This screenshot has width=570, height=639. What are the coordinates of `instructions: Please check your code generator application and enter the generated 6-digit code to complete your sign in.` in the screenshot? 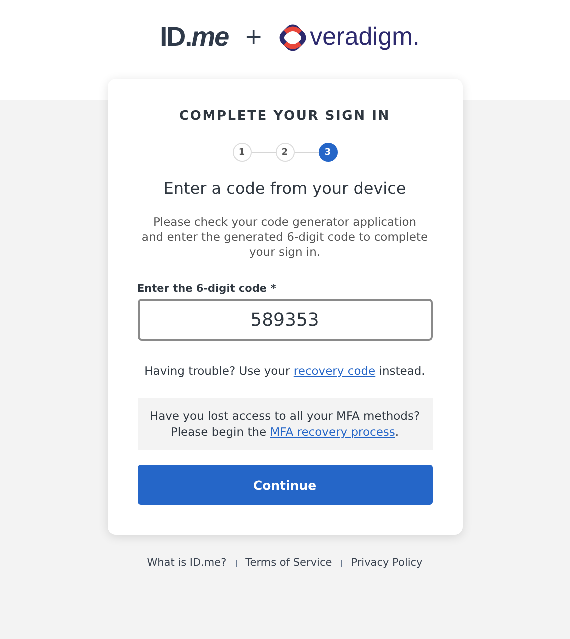 It's located at (285, 237).